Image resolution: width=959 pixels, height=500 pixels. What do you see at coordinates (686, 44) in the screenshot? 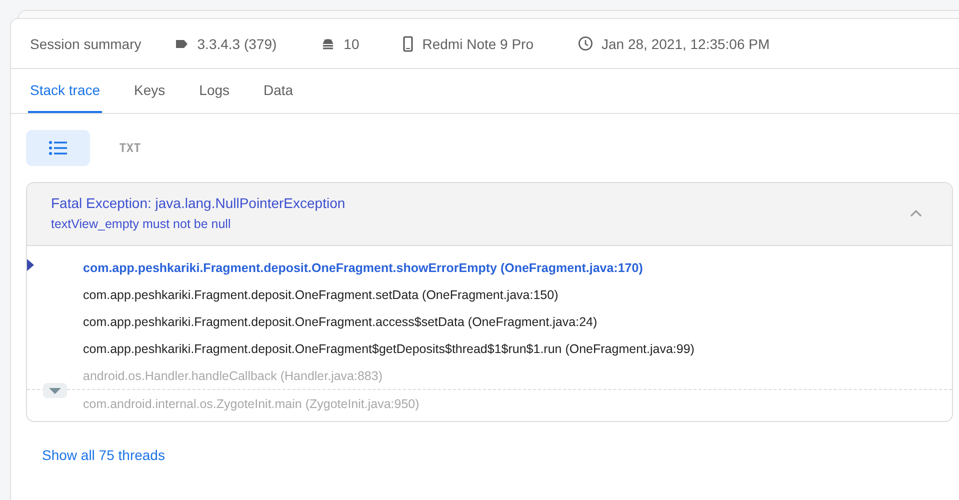
I see `summary-value: Jan 28, 2021, 12:35:06 PM` at bounding box center [686, 44].